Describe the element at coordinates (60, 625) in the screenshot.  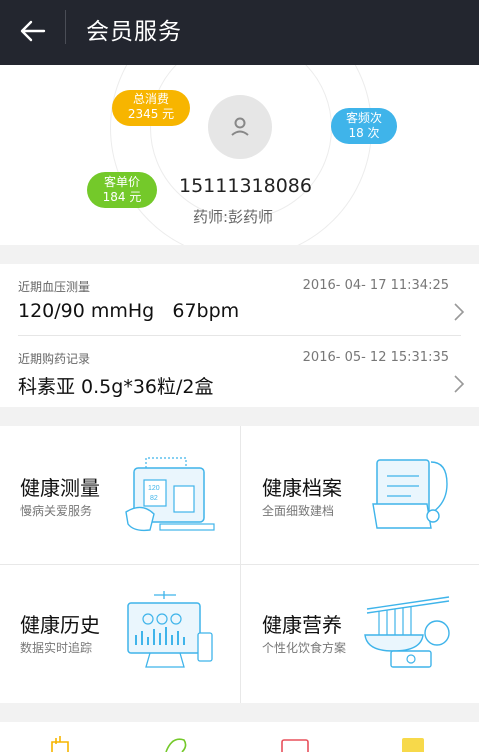
I see `service-title: 健康历史` at that location.